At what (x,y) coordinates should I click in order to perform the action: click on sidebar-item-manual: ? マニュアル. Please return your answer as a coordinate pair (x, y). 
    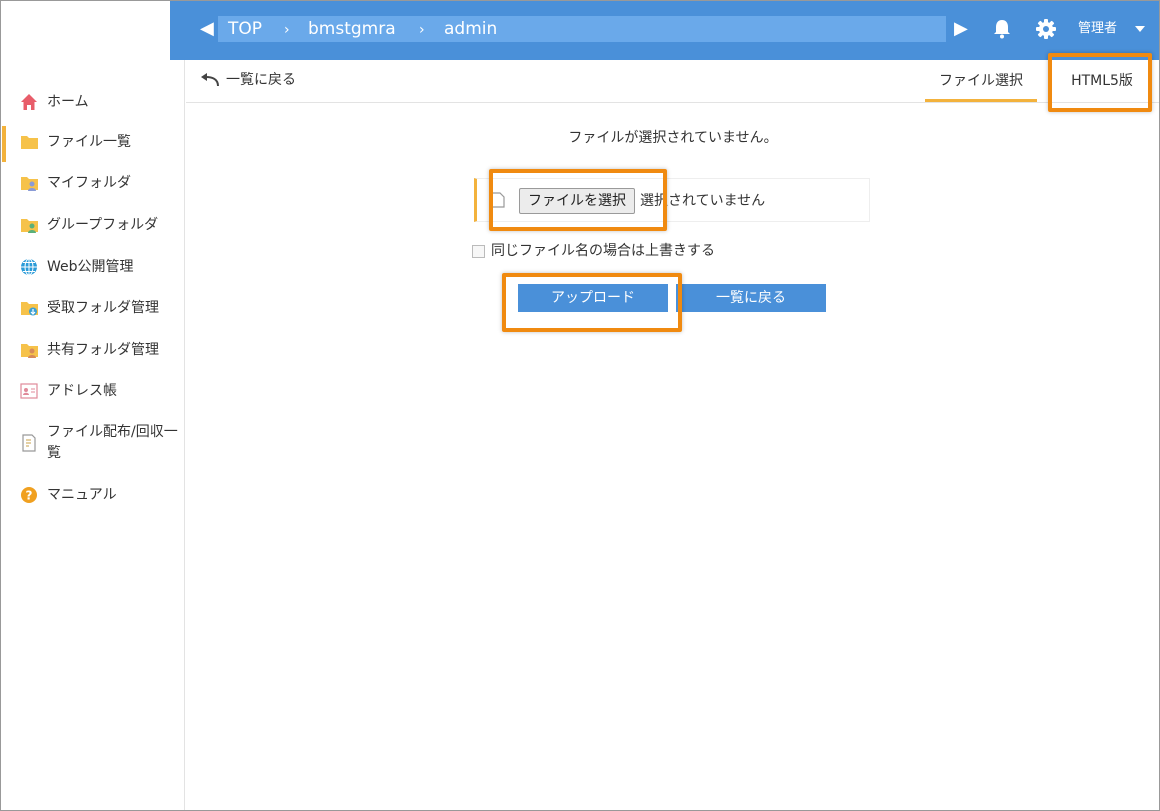
    Looking at the image, I should click on (92, 495).